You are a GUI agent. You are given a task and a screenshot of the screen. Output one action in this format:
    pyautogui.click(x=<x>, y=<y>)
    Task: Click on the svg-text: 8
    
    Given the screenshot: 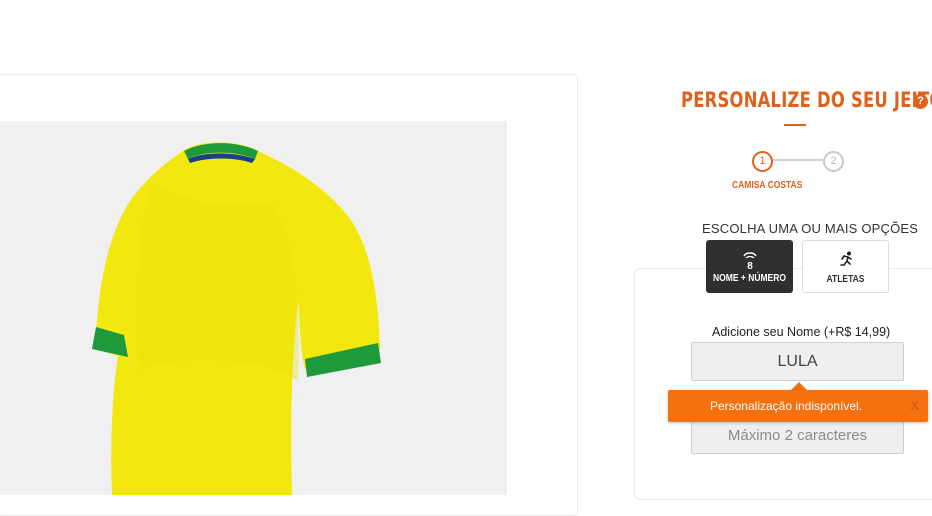 What is the action you would take?
    pyautogui.click(x=750, y=265)
    